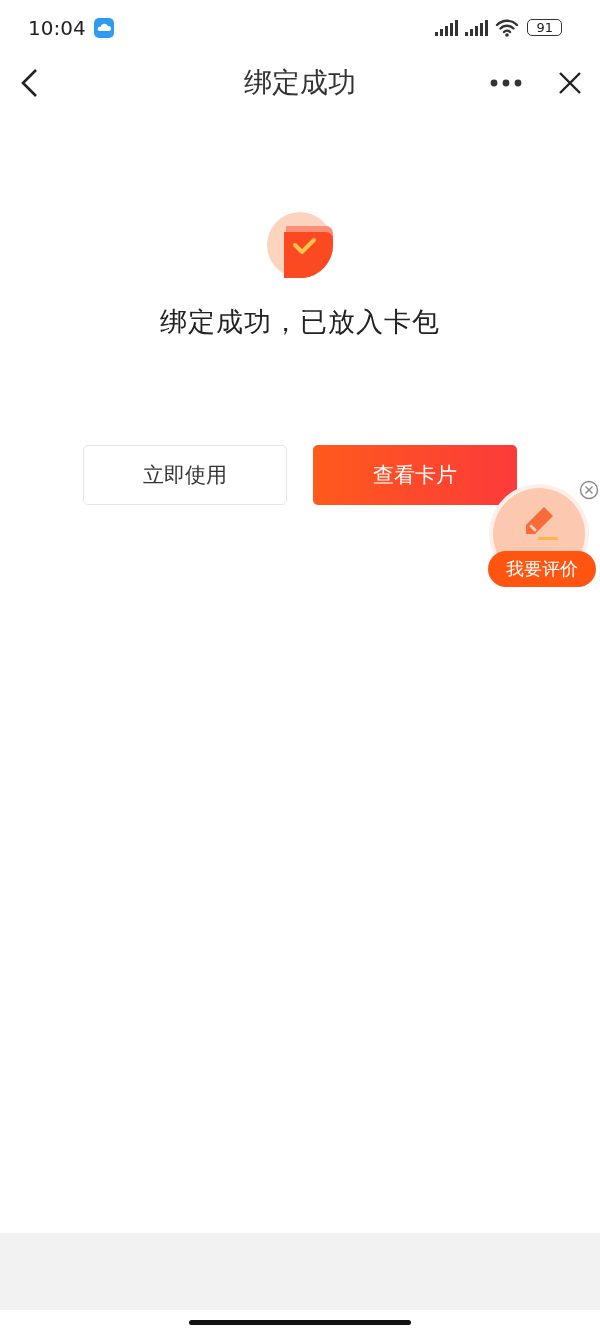  What do you see at coordinates (300, 245) in the screenshot?
I see `card-check-icon` at bounding box center [300, 245].